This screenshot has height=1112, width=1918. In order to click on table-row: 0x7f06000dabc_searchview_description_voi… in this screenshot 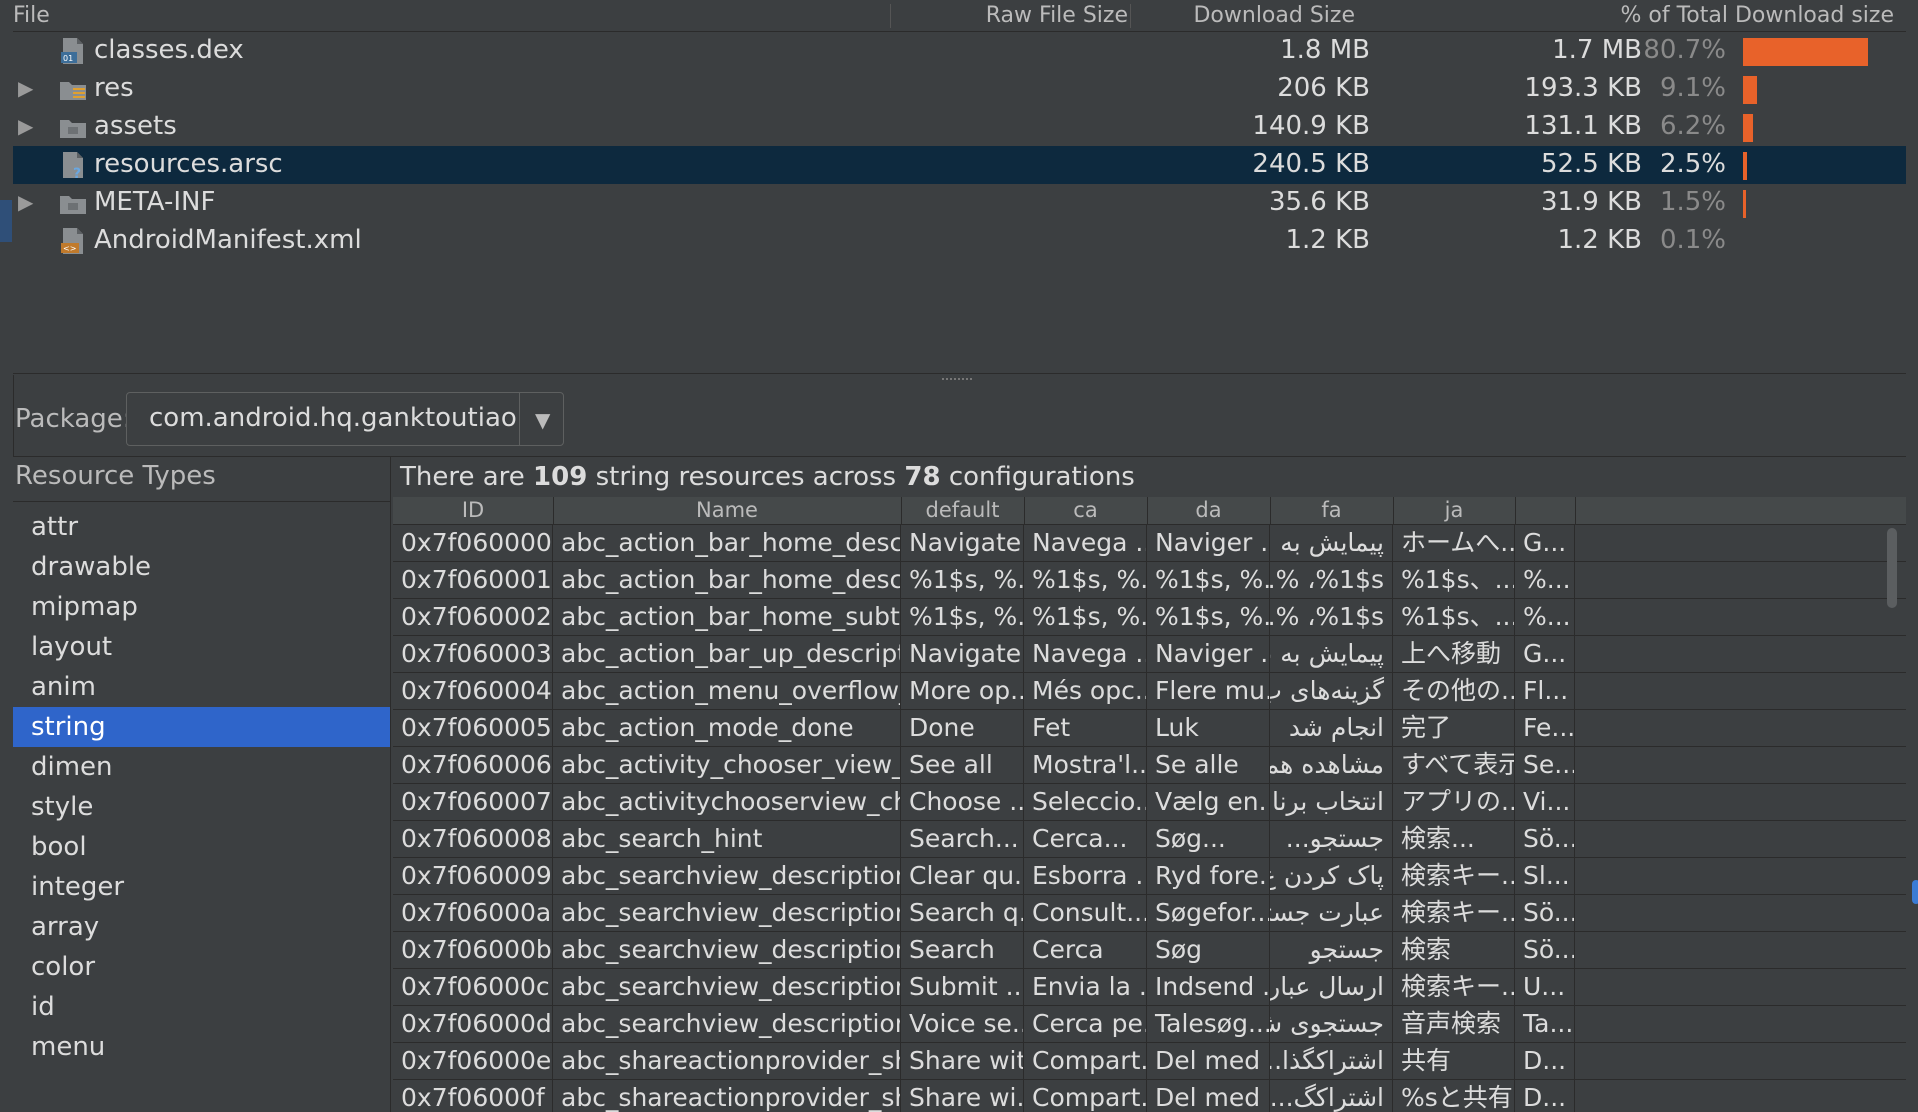, I will do `click(1149, 1024)`.